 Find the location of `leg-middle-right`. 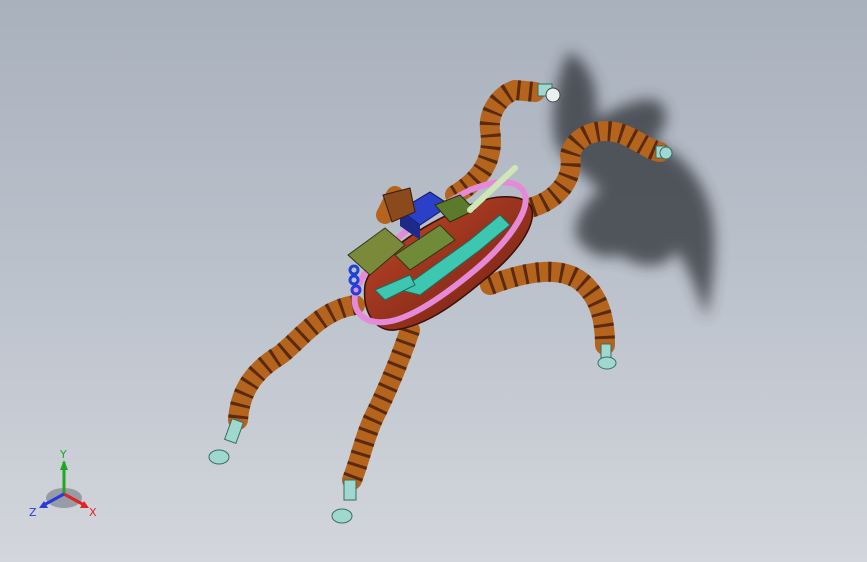

leg-middle-right is located at coordinates (547, 308).